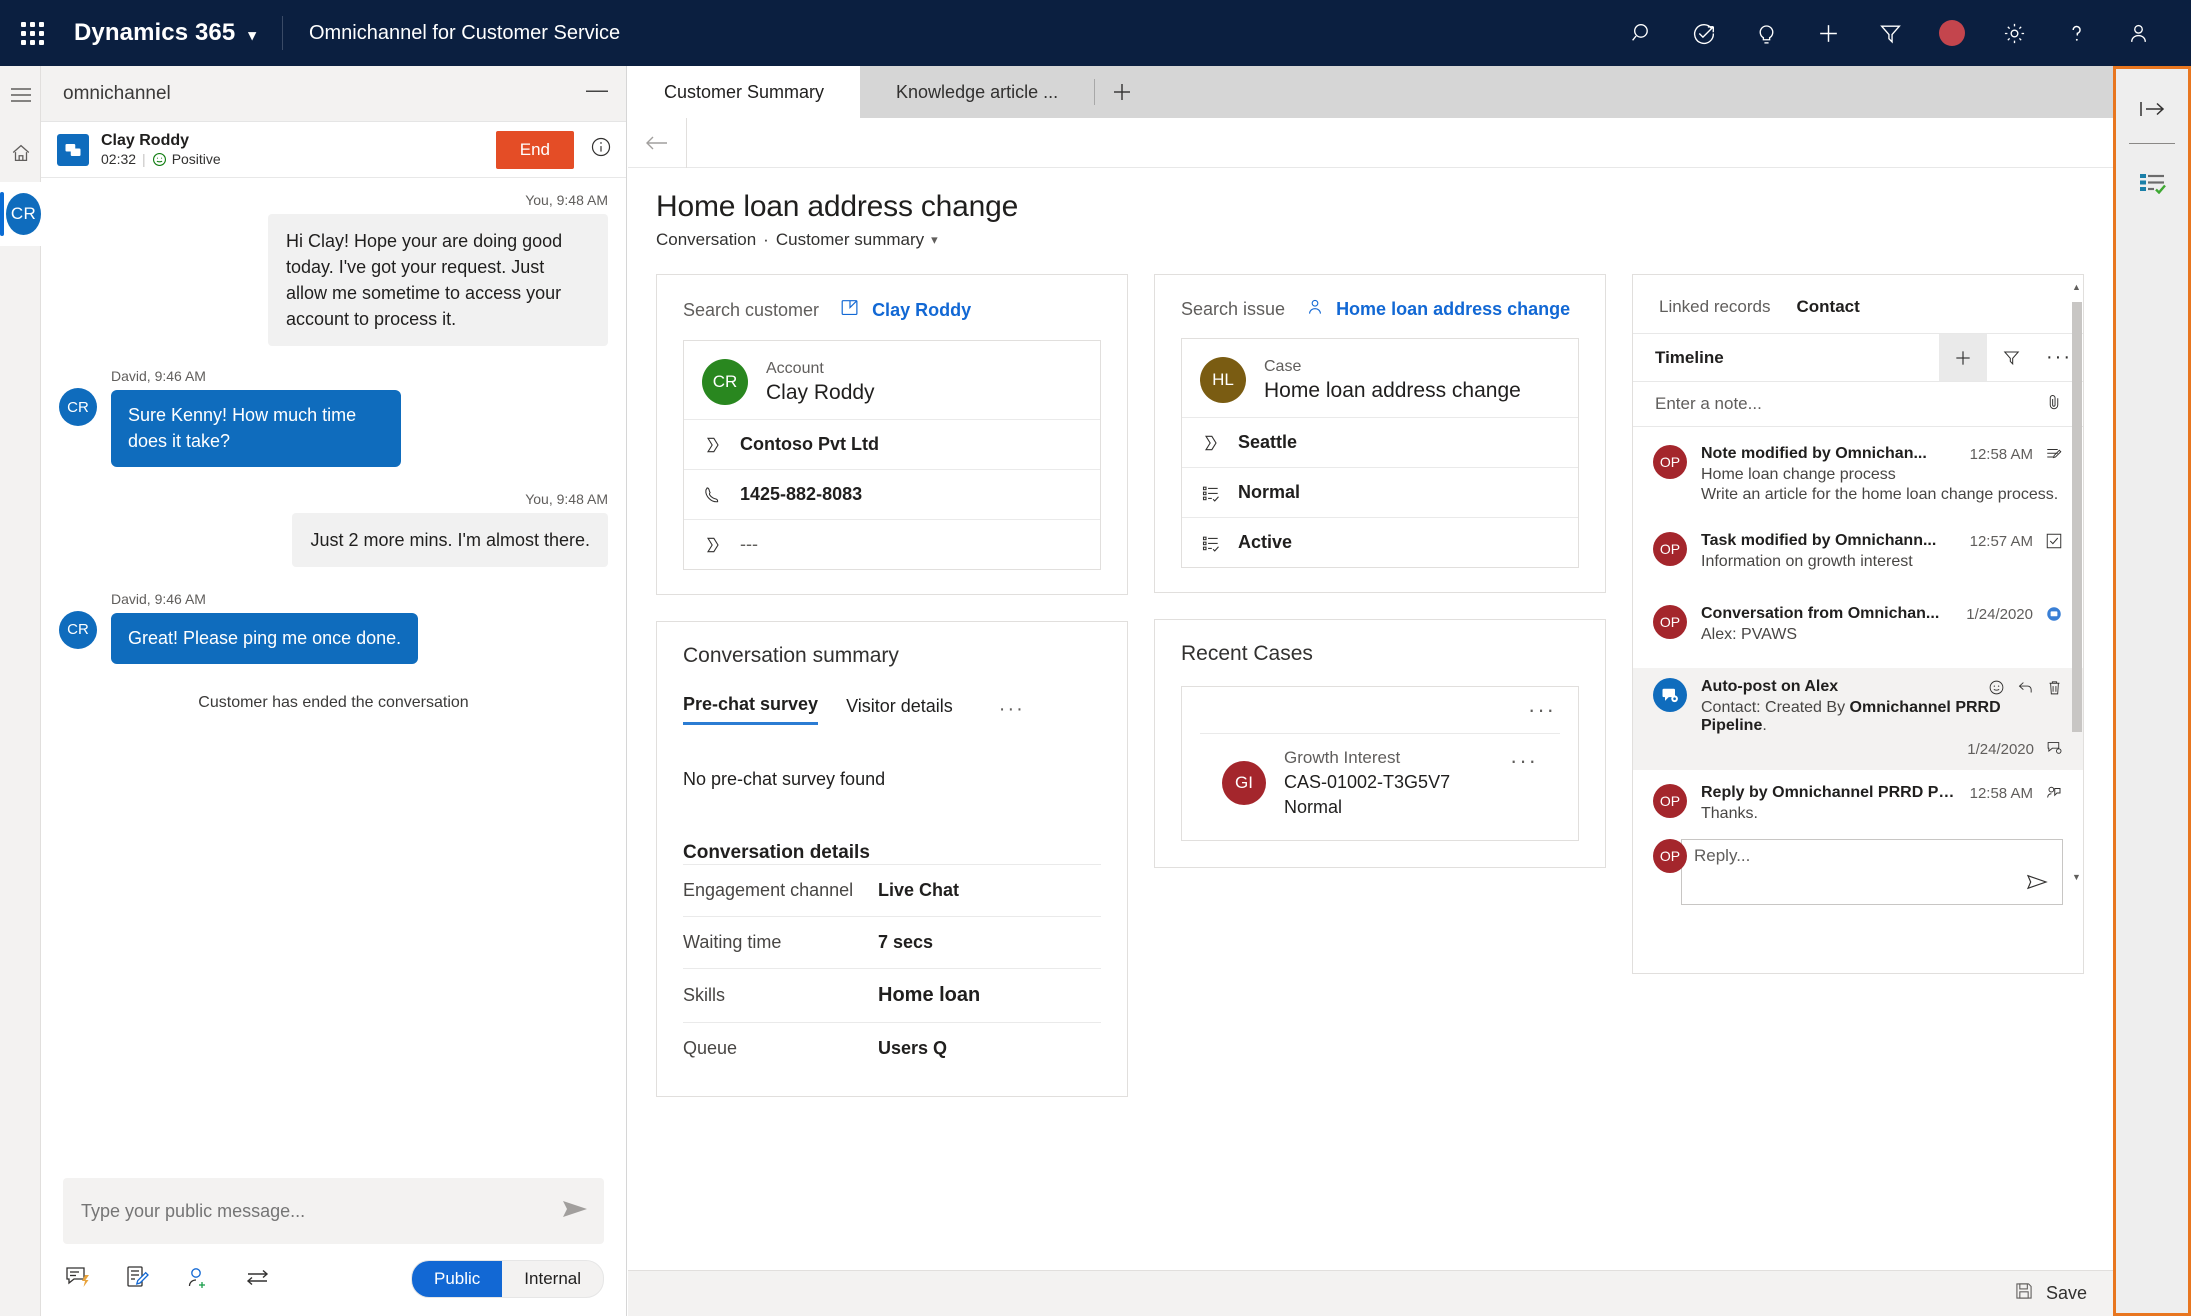 The image size is (2191, 1316). What do you see at coordinates (934, 240) in the screenshot?
I see `chevron-down-icon: ▾` at bounding box center [934, 240].